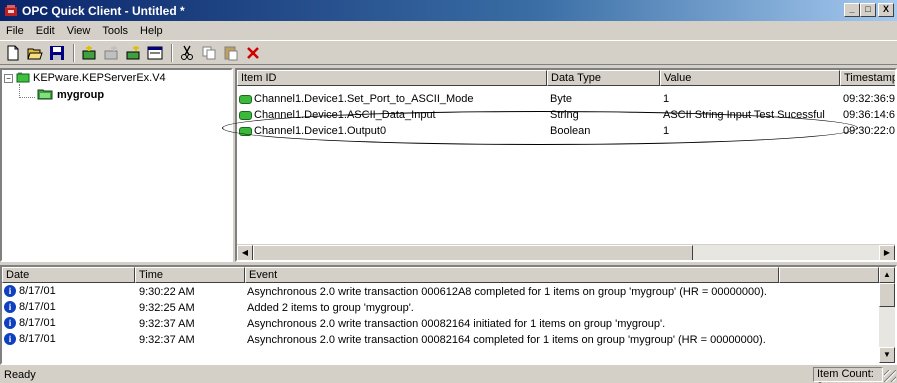 This screenshot has width=897, height=383. Describe the element at coordinates (167, 292) in the screenshot. I see `log-time: 9:30:22 AM` at that location.